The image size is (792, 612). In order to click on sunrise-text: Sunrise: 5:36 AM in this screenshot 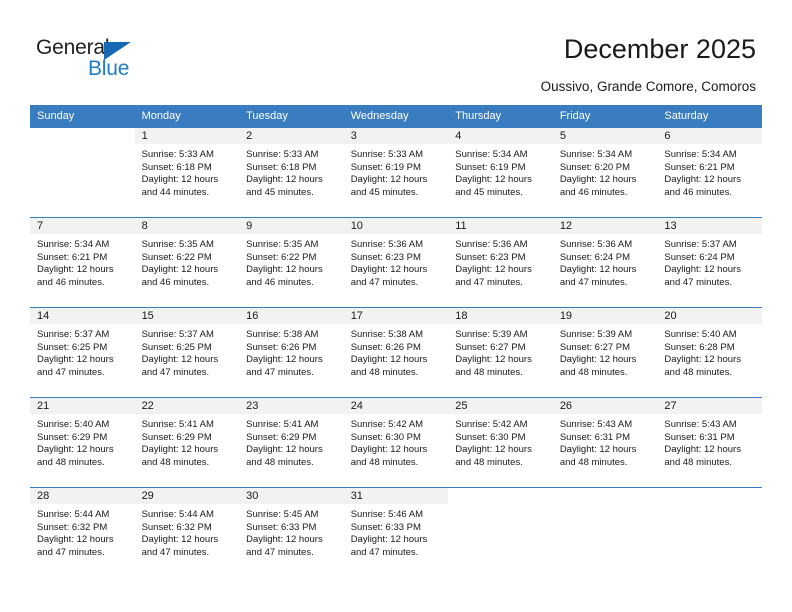, I will do `click(387, 244)`.